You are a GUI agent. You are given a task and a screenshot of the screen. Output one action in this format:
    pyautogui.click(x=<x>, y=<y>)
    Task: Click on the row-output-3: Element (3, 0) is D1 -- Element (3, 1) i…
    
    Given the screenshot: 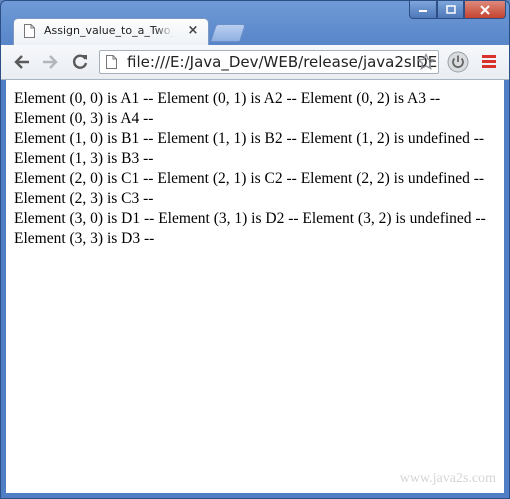 What is the action you would take?
    pyautogui.click(x=250, y=228)
    